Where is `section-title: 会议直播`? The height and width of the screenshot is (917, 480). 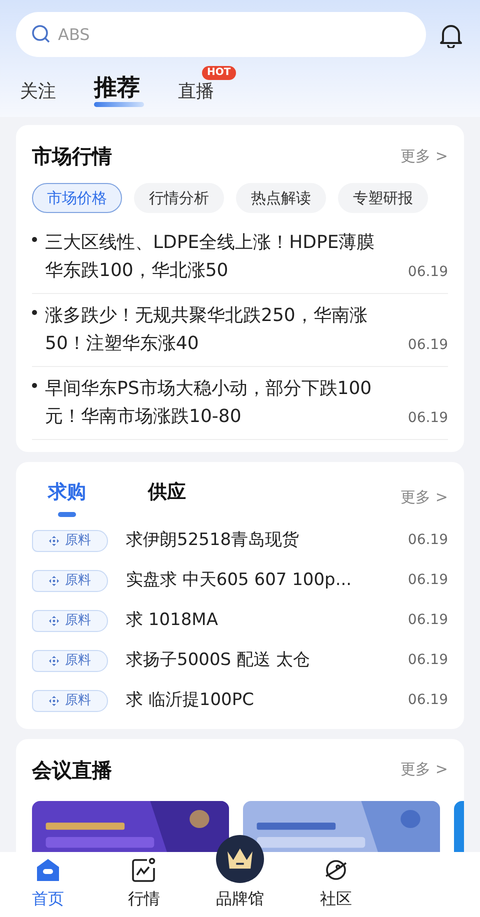 section-title: 会议直播 is located at coordinates (72, 770).